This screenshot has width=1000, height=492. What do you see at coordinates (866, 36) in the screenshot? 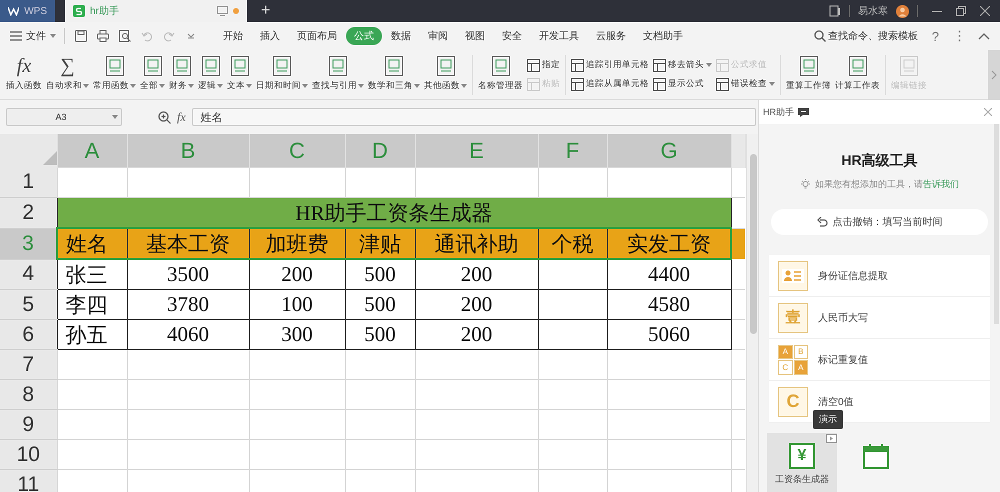
I see `search-command: 查找命令、搜索模板` at bounding box center [866, 36].